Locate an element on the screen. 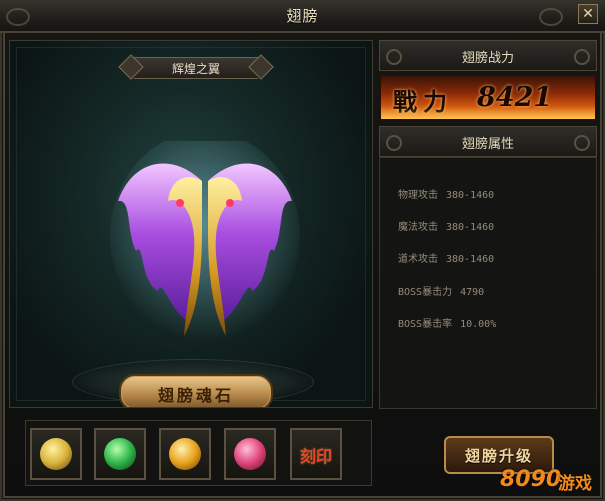  attributes-header-label: 翅膀属性 is located at coordinates (487, 144).